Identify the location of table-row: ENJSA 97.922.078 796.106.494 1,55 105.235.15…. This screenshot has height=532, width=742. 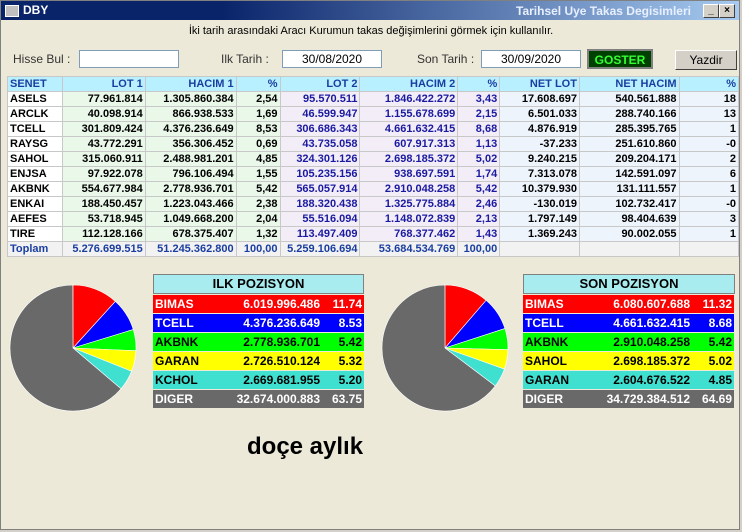
(373, 174).